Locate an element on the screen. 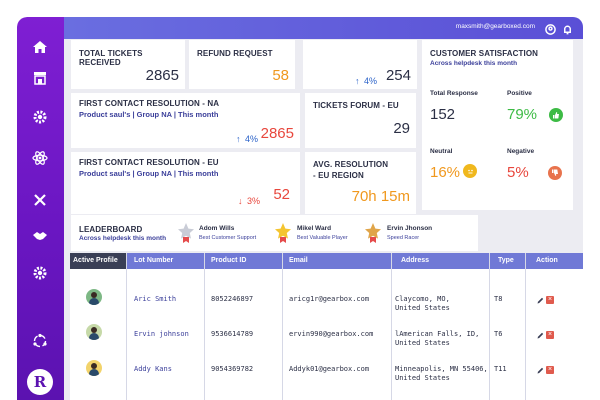 The height and width of the screenshot is (400, 600). silver-star-icon is located at coordinates (186, 233).